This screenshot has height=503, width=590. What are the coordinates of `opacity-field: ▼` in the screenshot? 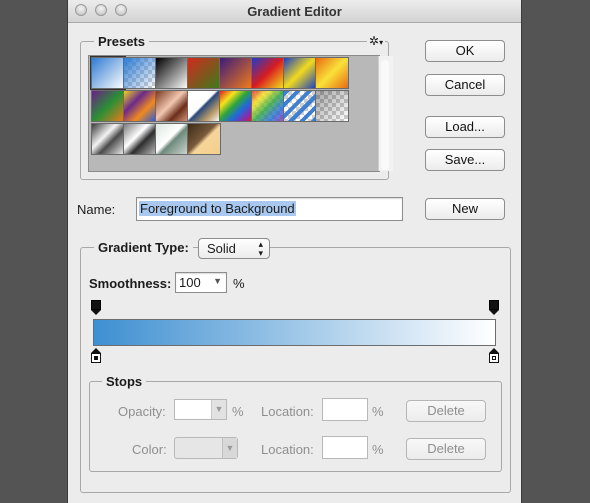 It's located at (200, 409).